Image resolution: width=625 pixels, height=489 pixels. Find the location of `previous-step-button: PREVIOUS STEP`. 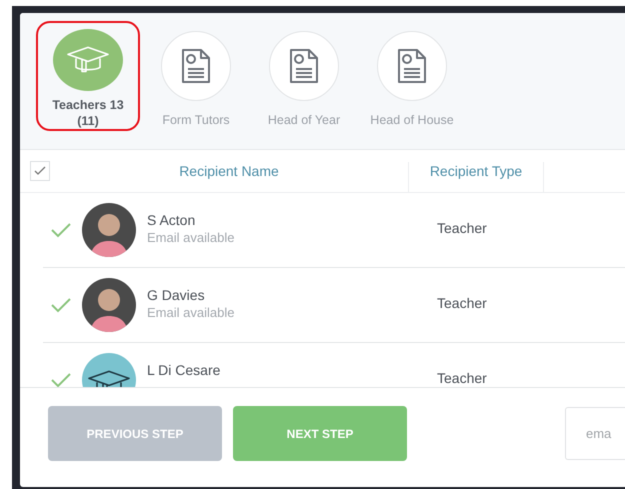

previous-step-button: PREVIOUS STEP is located at coordinates (135, 433).